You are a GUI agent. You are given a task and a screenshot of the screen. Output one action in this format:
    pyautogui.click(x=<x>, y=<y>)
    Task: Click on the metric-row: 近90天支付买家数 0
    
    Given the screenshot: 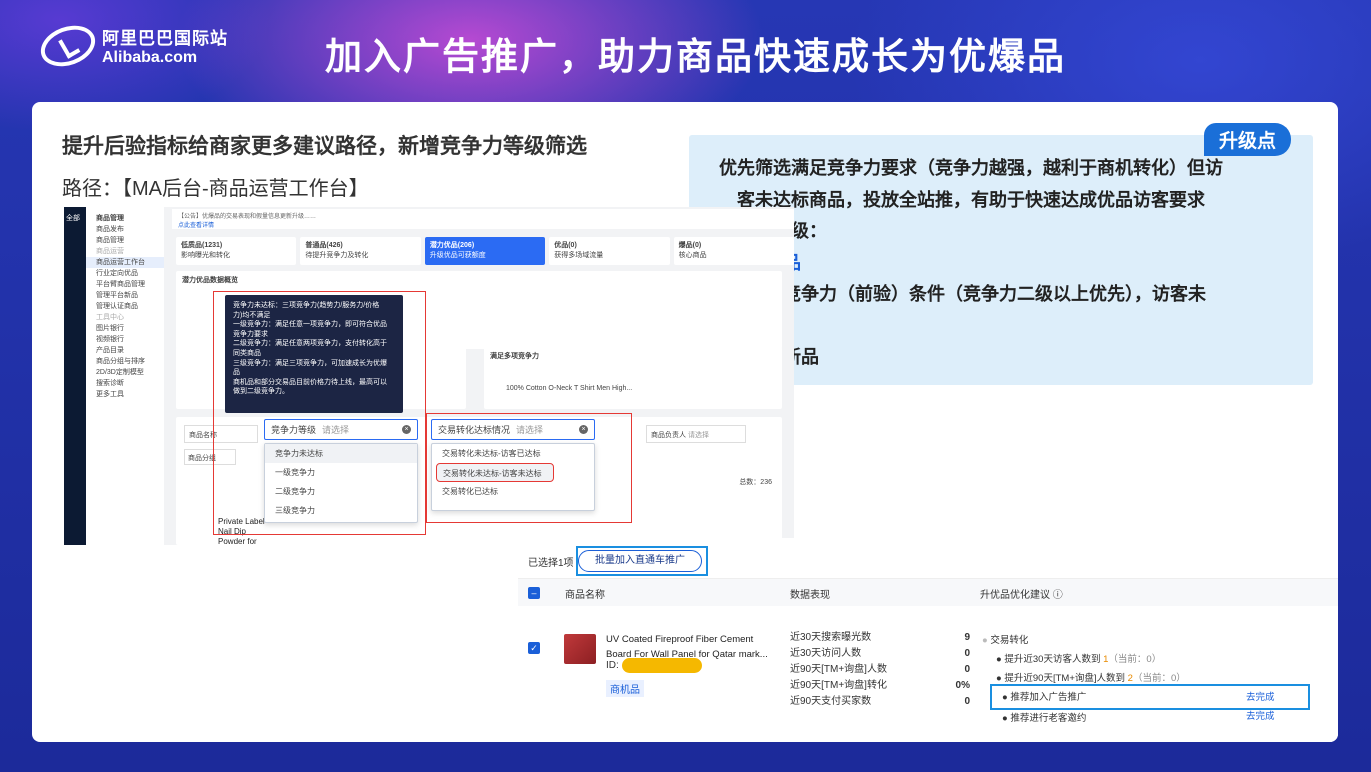 What is the action you would take?
    pyautogui.click(x=880, y=701)
    